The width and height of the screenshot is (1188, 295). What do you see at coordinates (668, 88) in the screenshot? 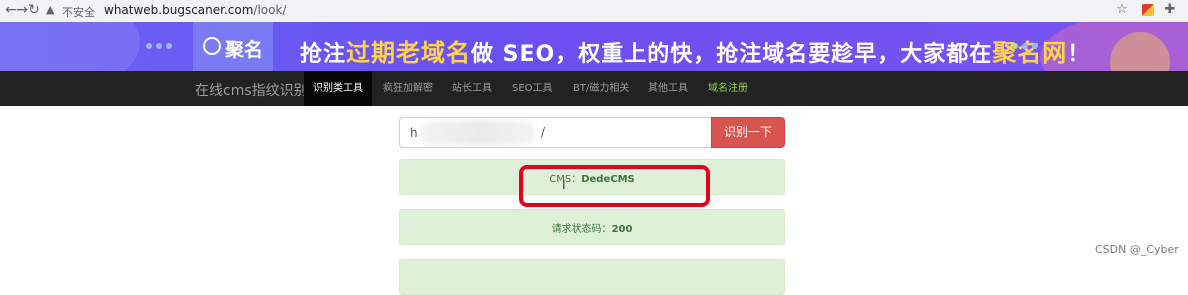
I see `nav-item-other-tools: 其他工具` at bounding box center [668, 88].